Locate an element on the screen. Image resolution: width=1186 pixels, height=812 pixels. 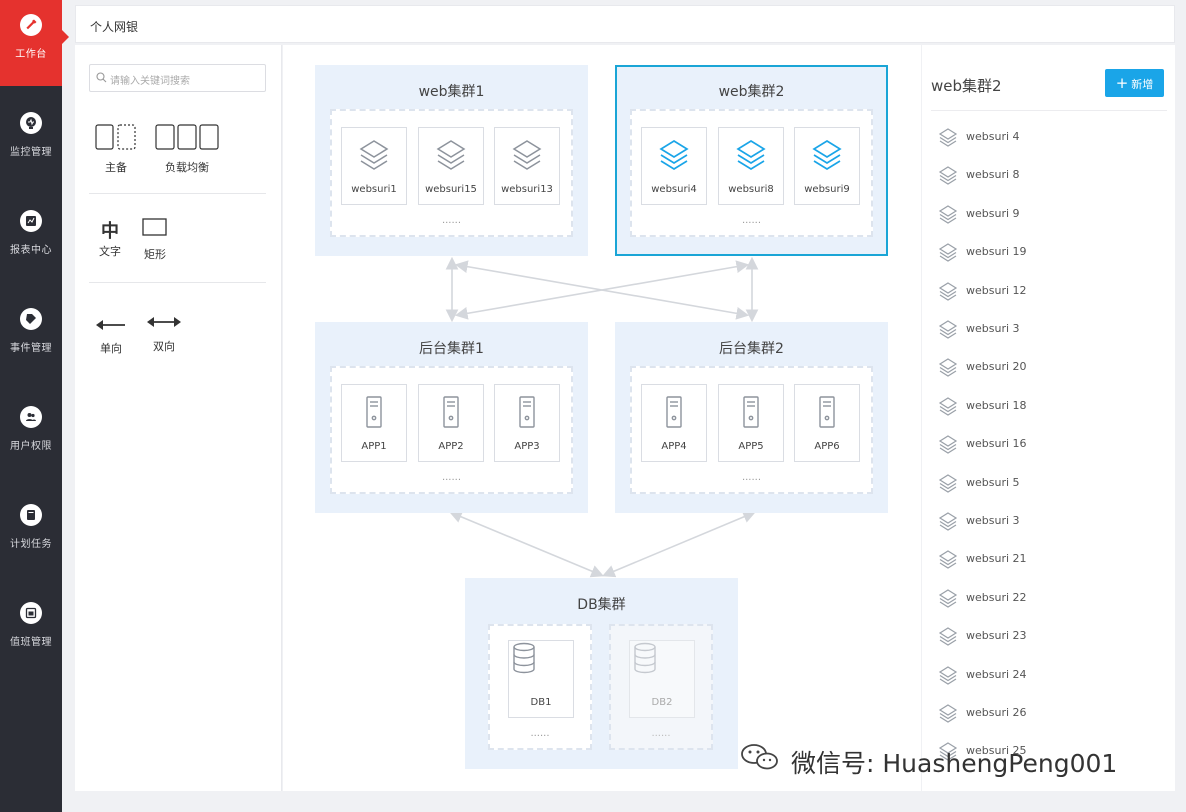
app-node: APP2 is located at coordinates (451, 423).